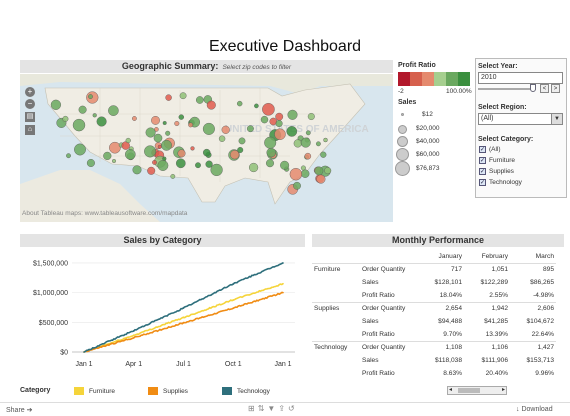 The width and height of the screenshot is (570, 416). I want to click on scroll-left-icon: ◂, so click(450, 390).